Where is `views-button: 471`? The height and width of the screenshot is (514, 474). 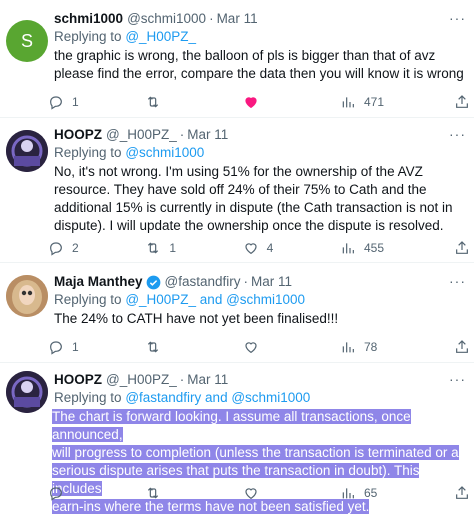 views-button: 471 is located at coordinates (371, 102).